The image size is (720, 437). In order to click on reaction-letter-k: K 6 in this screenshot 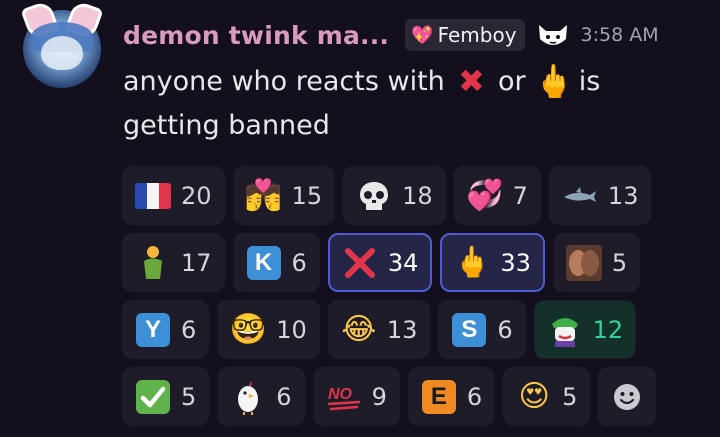, I will do `click(276, 262)`.